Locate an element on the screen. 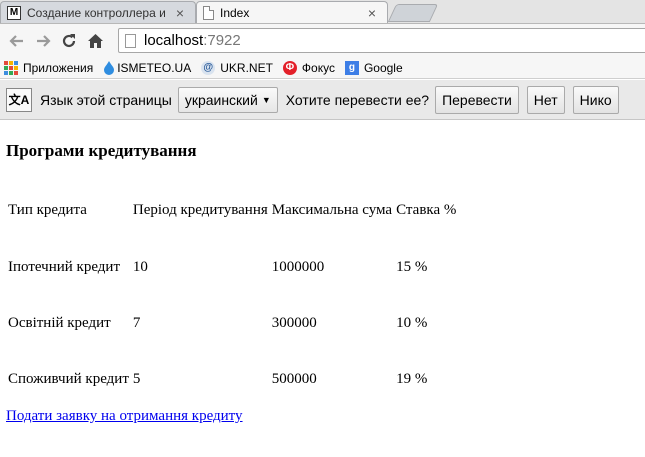  home-button is located at coordinates (95, 41).